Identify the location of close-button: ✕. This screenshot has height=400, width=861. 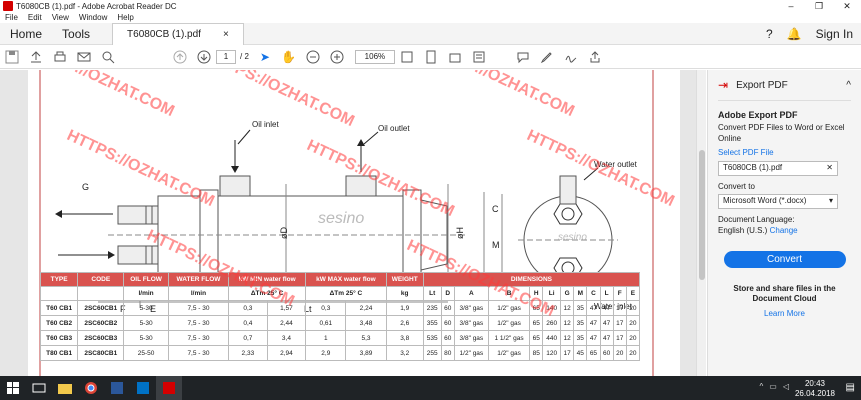
(847, 6).